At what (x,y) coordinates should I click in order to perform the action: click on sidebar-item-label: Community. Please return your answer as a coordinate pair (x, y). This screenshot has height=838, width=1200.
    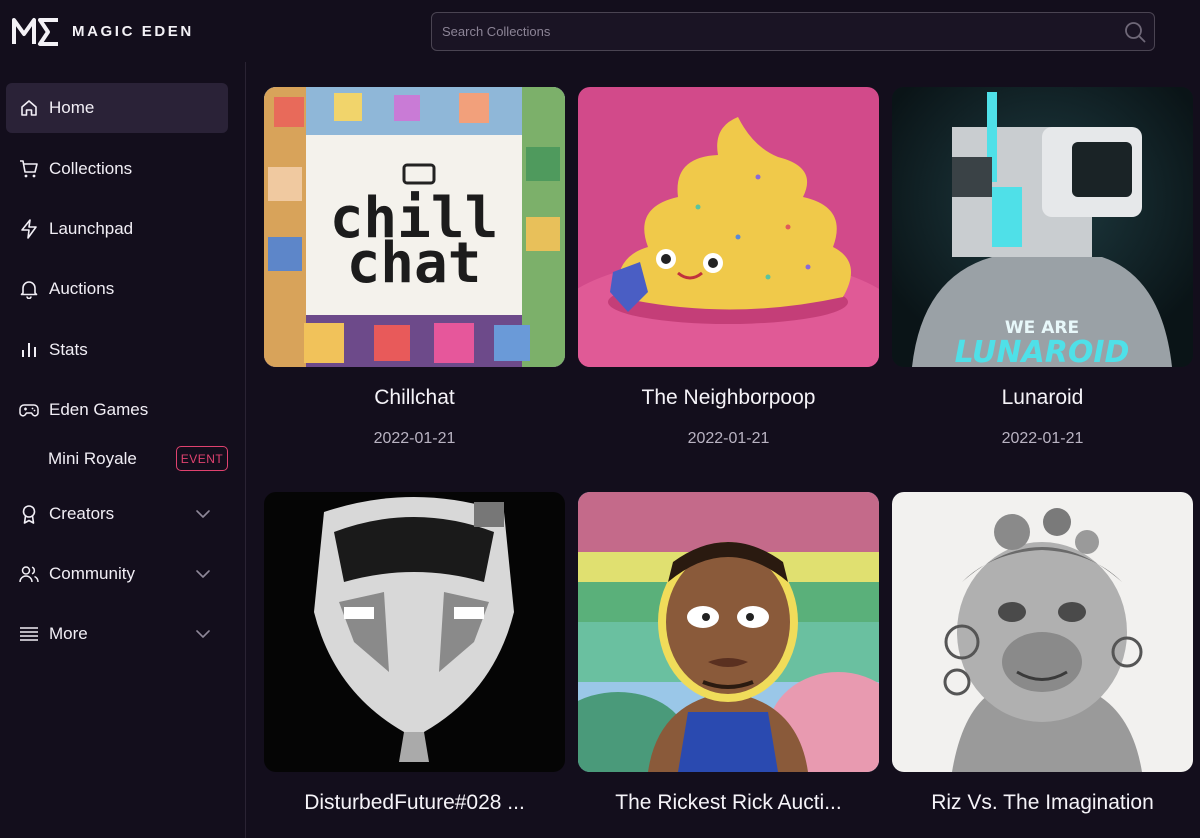
    Looking at the image, I should click on (92, 573).